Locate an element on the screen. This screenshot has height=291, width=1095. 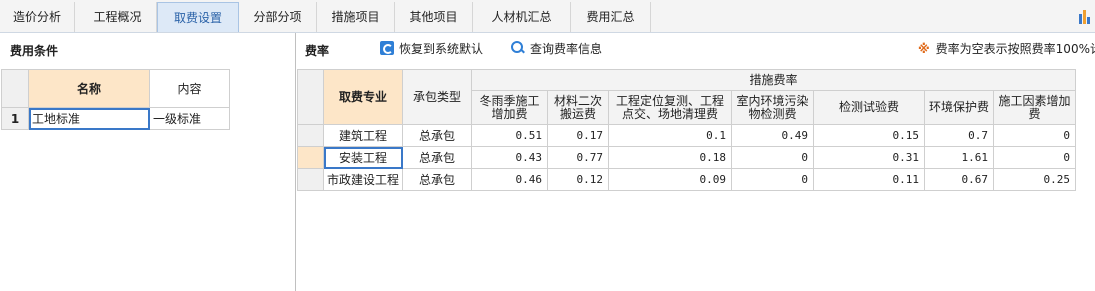
condition-content-cell: 一级标准 is located at coordinates (189, 118).